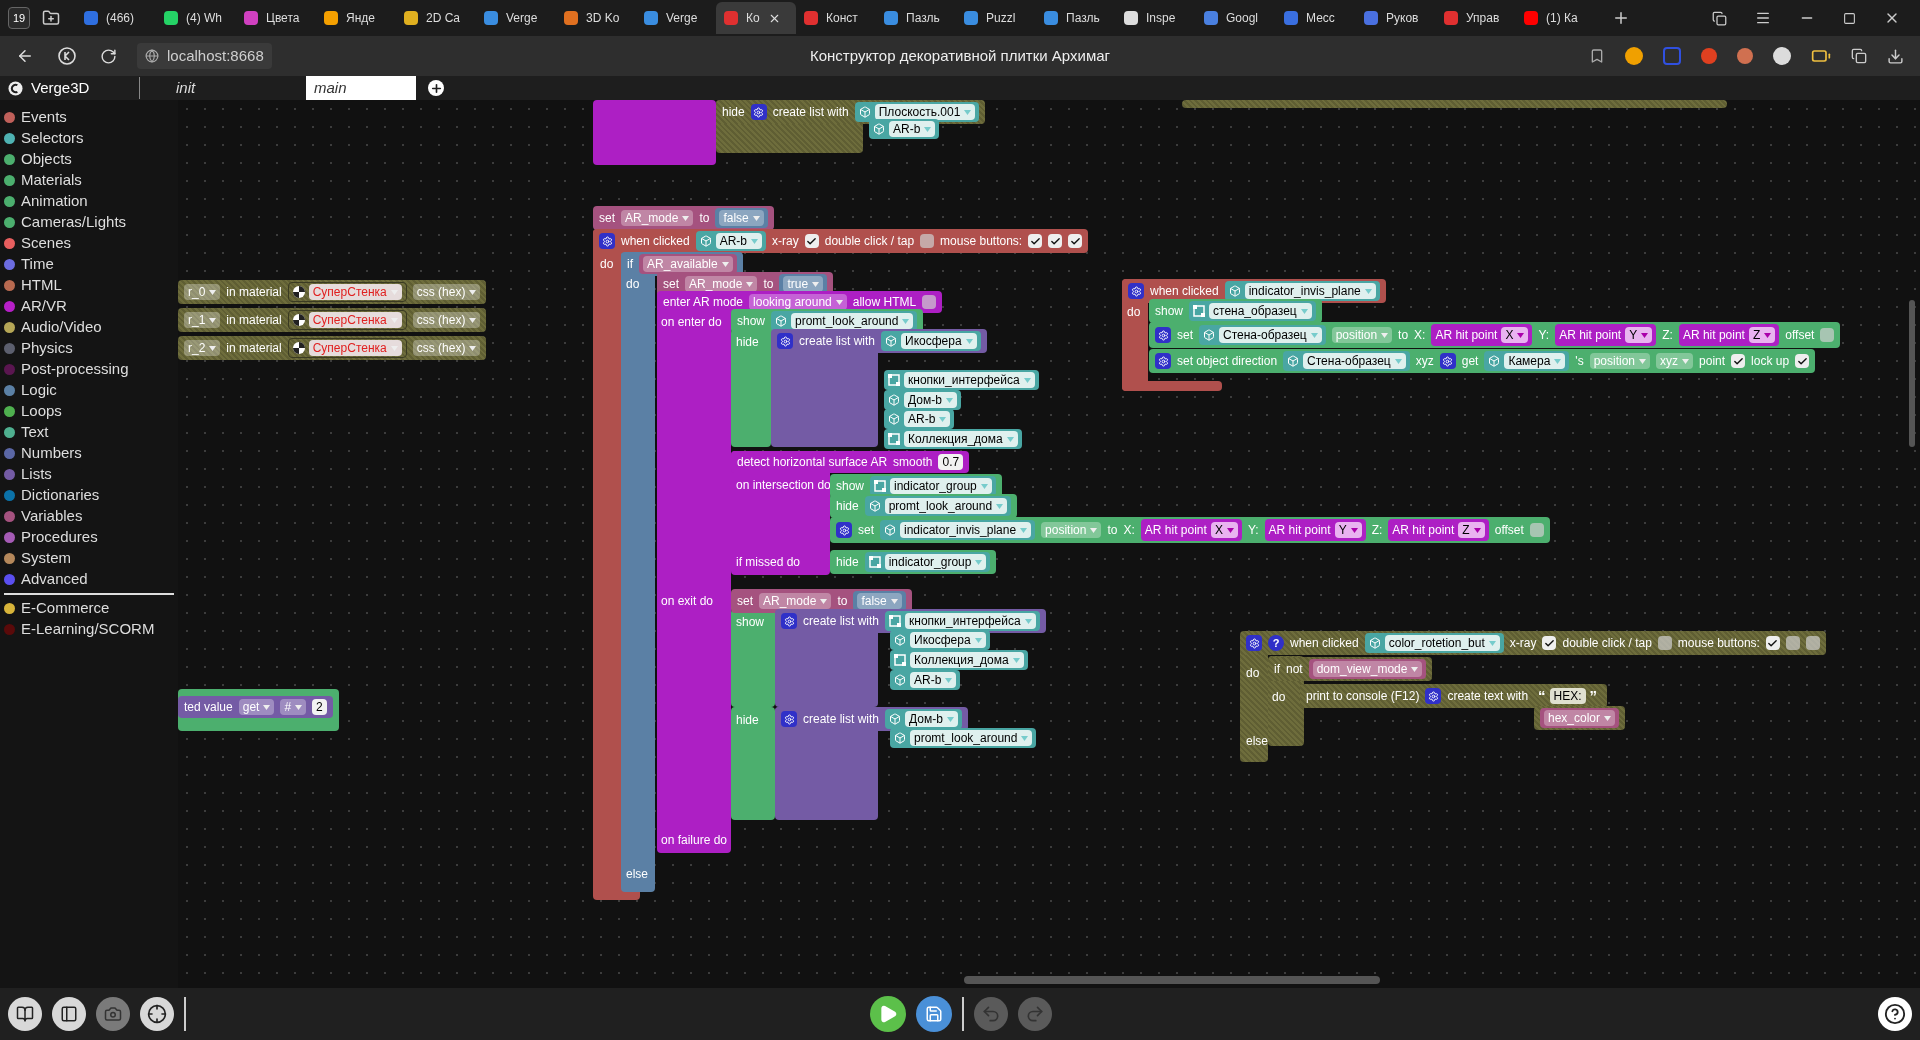 The width and height of the screenshot is (1920, 1040). Describe the element at coordinates (89, 516) in the screenshot. I see `category-item: Variables` at that location.